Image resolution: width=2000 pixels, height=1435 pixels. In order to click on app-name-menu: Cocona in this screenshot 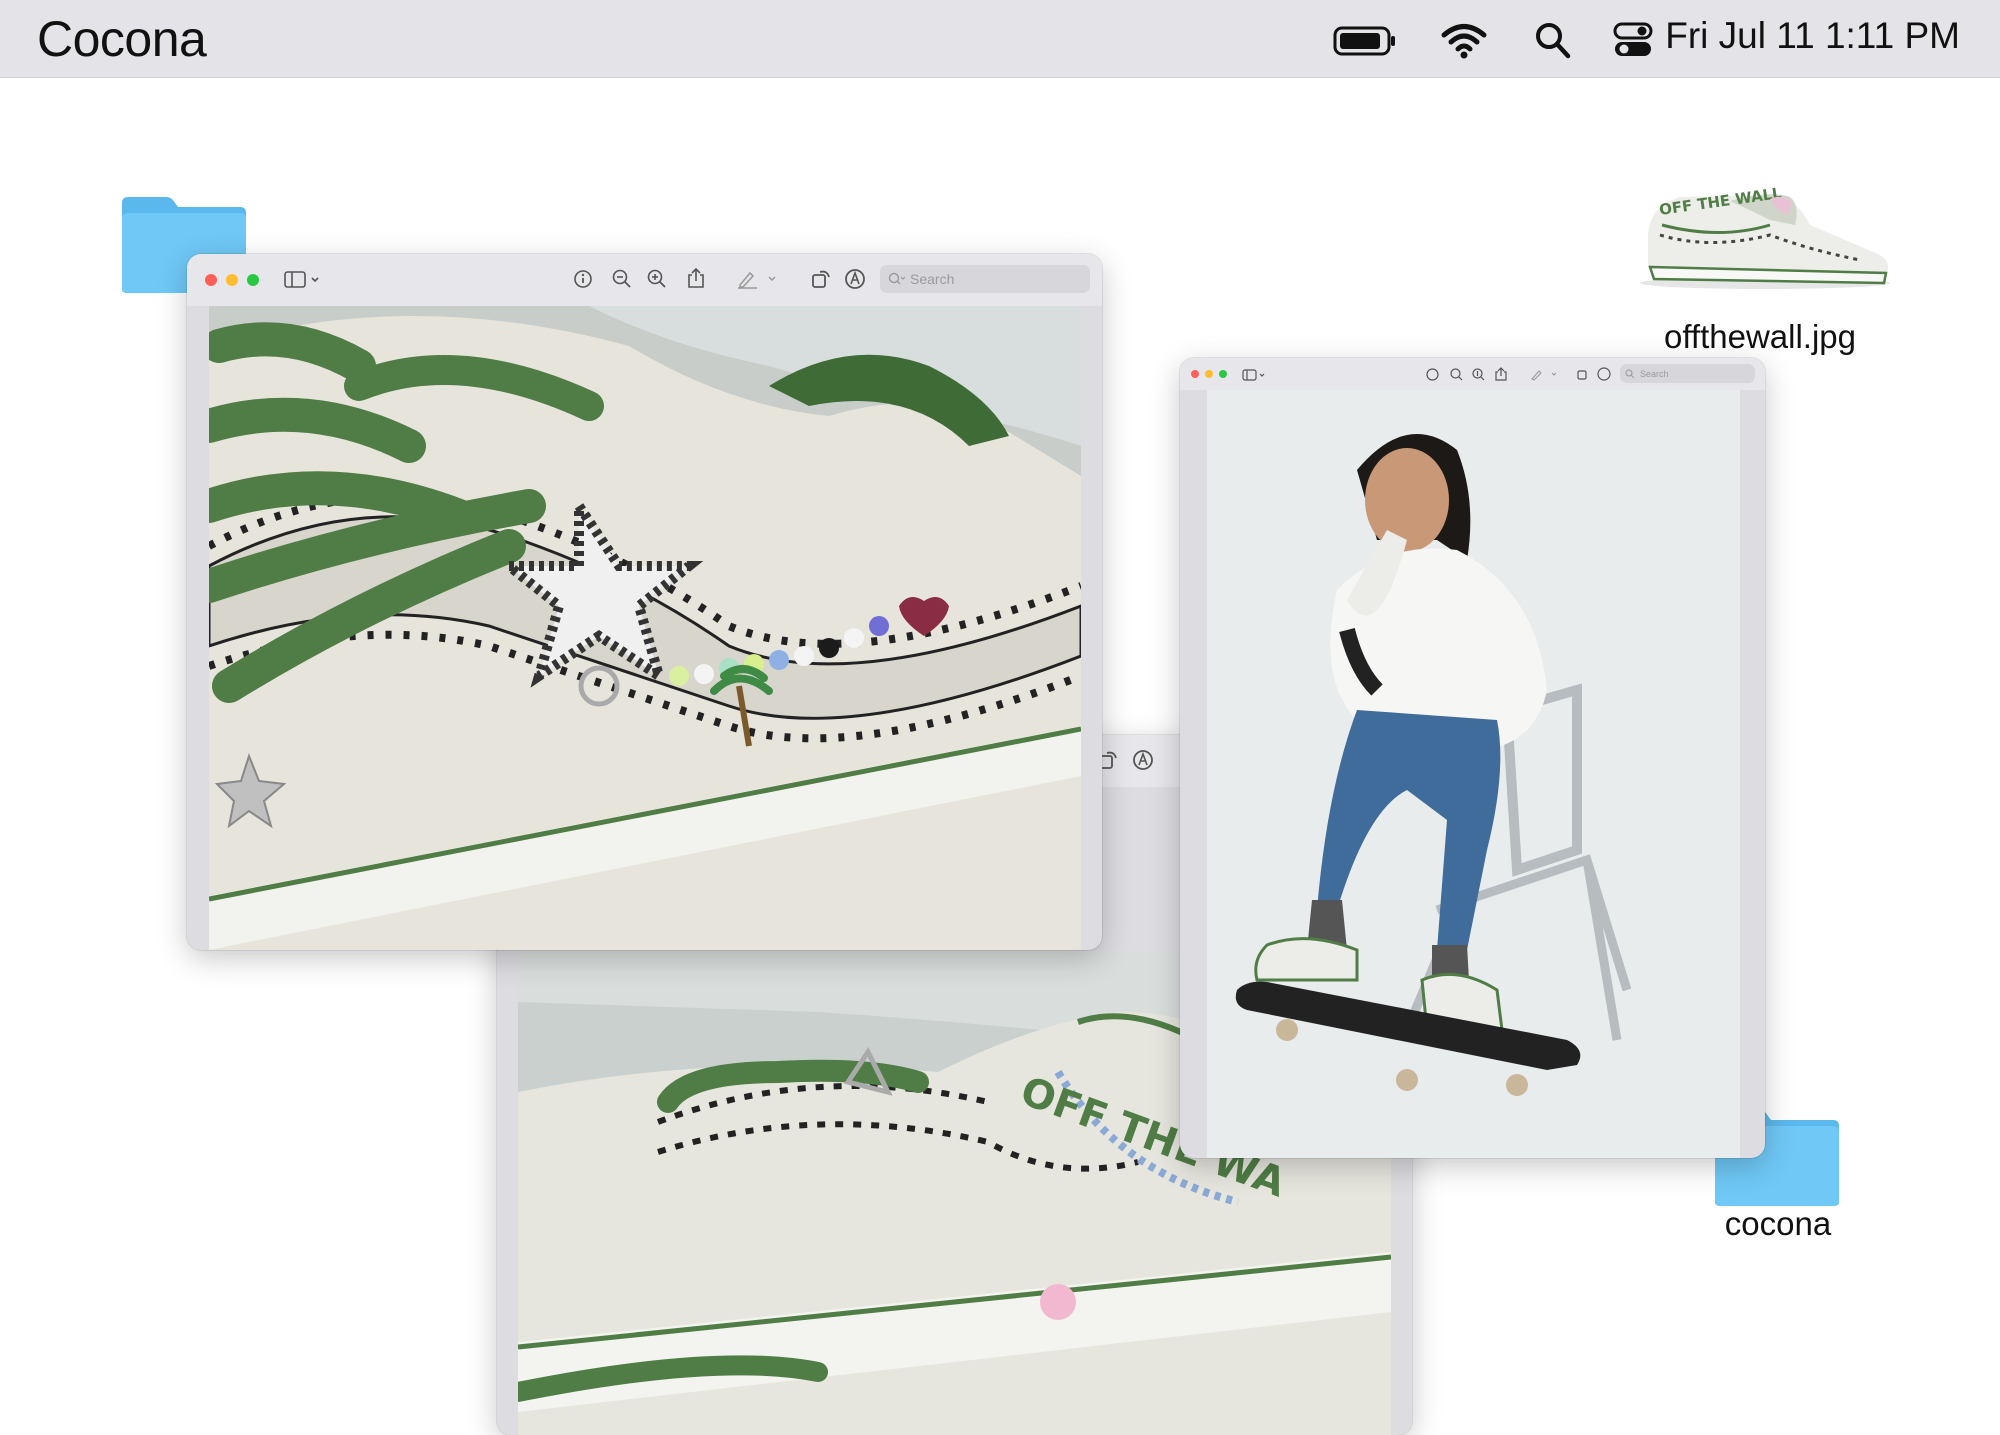, I will do `click(122, 39)`.